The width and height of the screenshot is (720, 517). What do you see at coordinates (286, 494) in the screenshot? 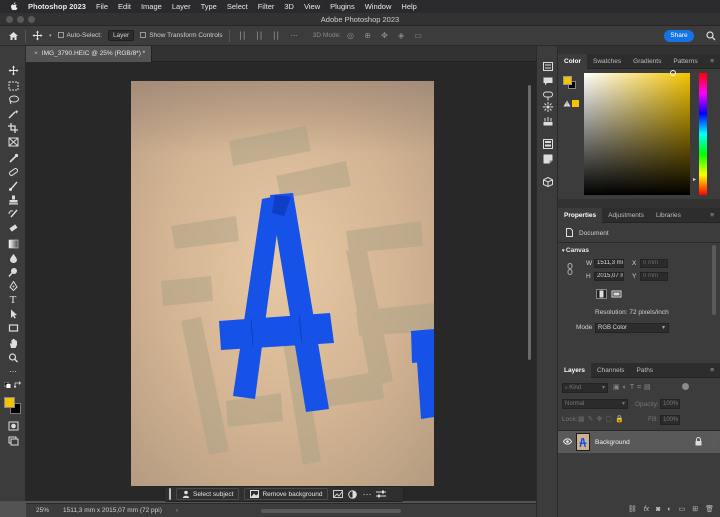
I see `remove-background-button: Remove background` at bounding box center [286, 494].